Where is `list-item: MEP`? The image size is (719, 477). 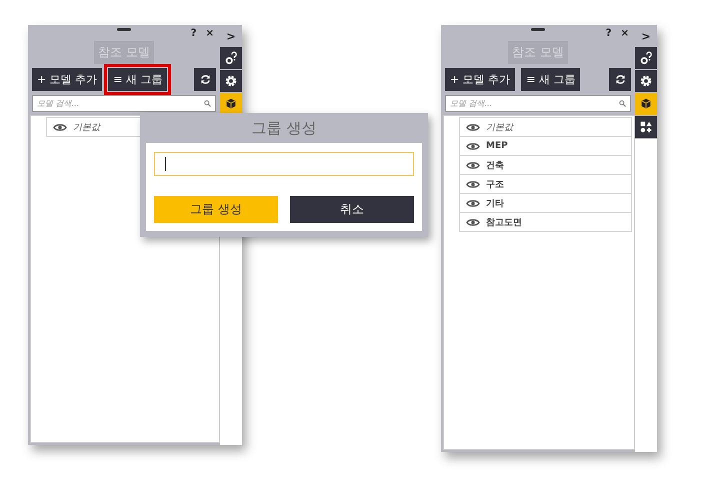
list-item: MEP is located at coordinates (545, 146).